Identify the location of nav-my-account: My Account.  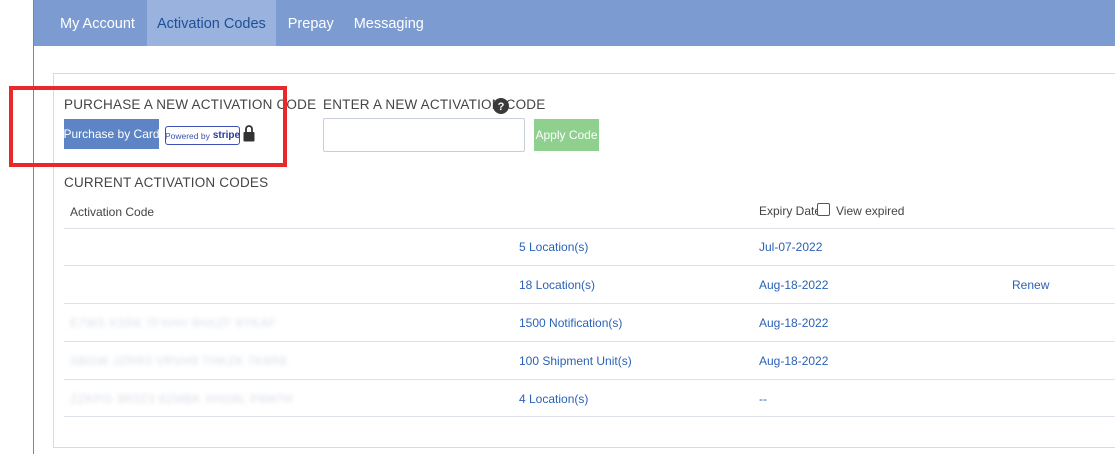
(97, 23).